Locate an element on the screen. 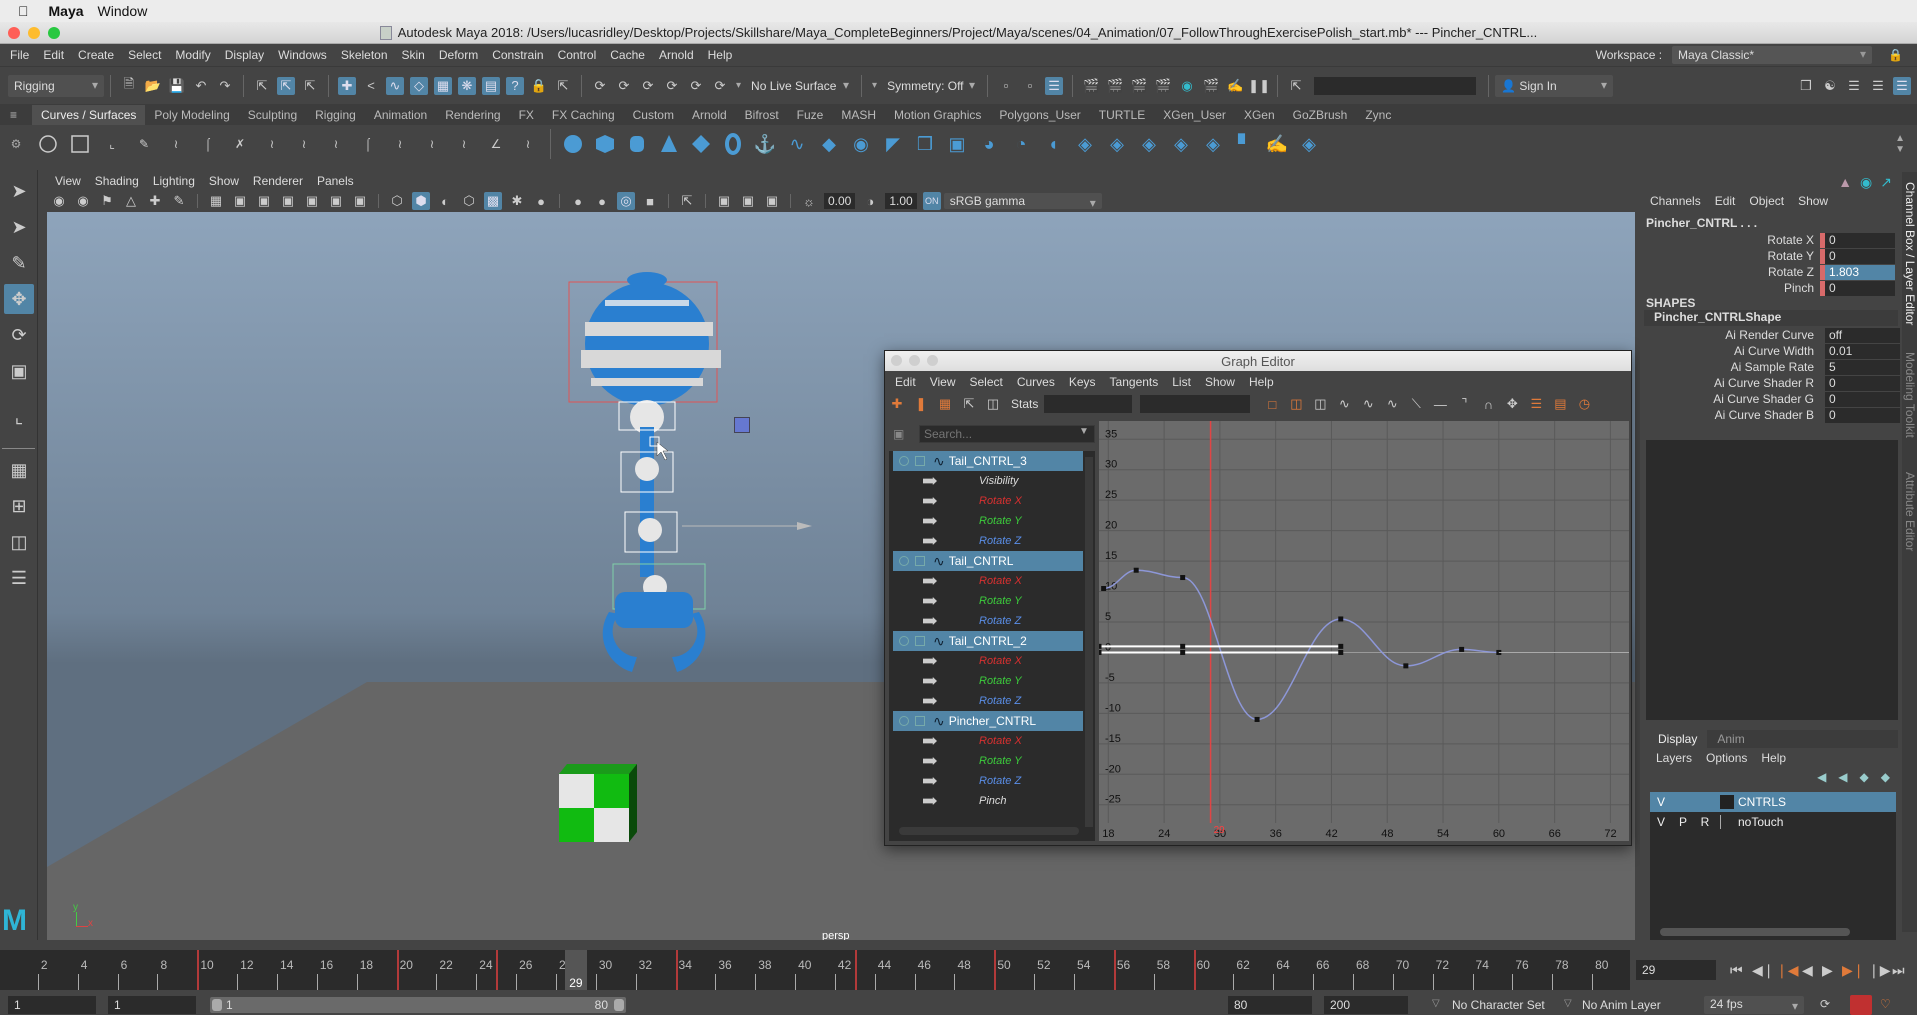 The image size is (1917, 1015). nurbs-sphere-icon is located at coordinates (573, 144).